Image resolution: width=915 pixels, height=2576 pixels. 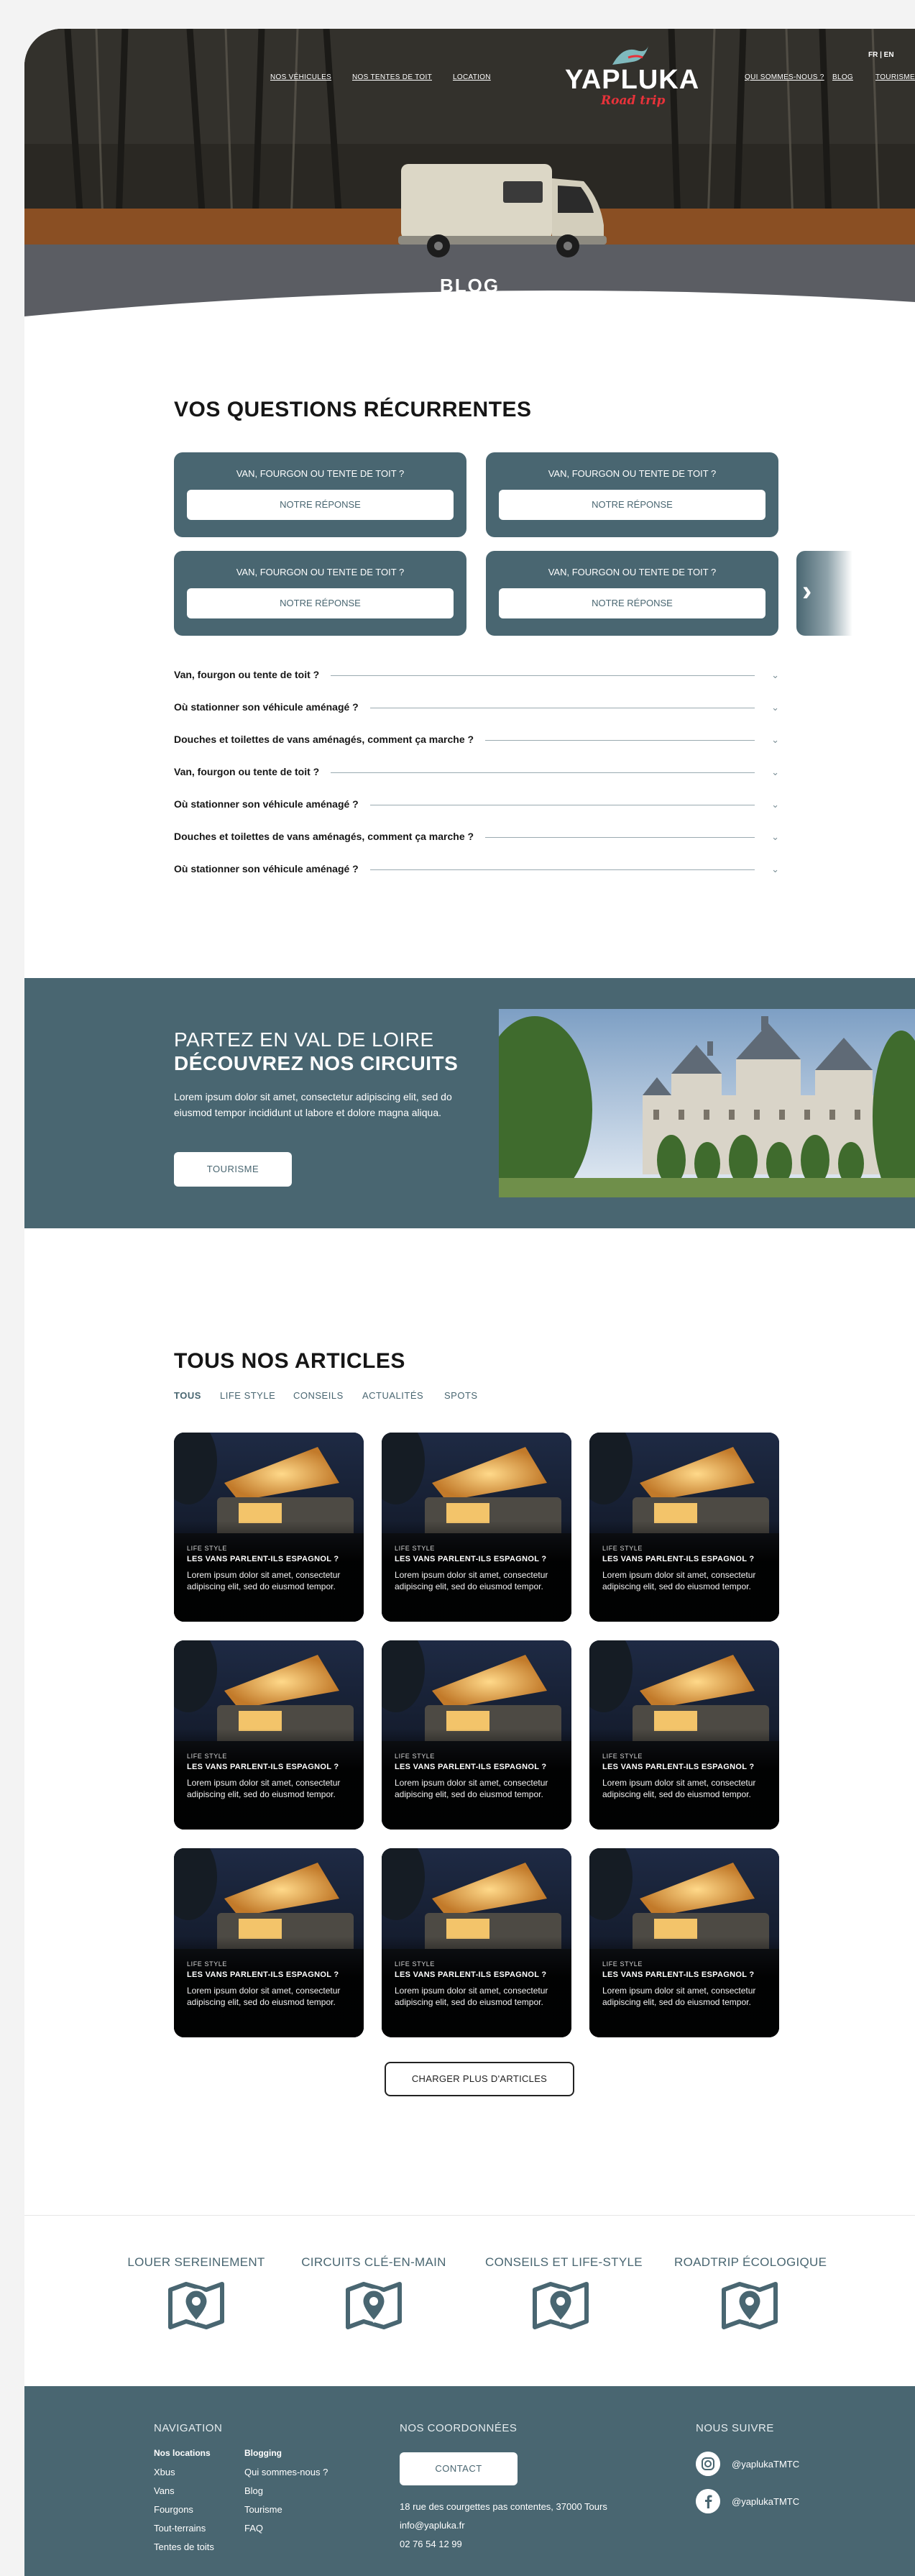 I want to click on footer-email: info@yapluka.fr, so click(x=433, y=2525).